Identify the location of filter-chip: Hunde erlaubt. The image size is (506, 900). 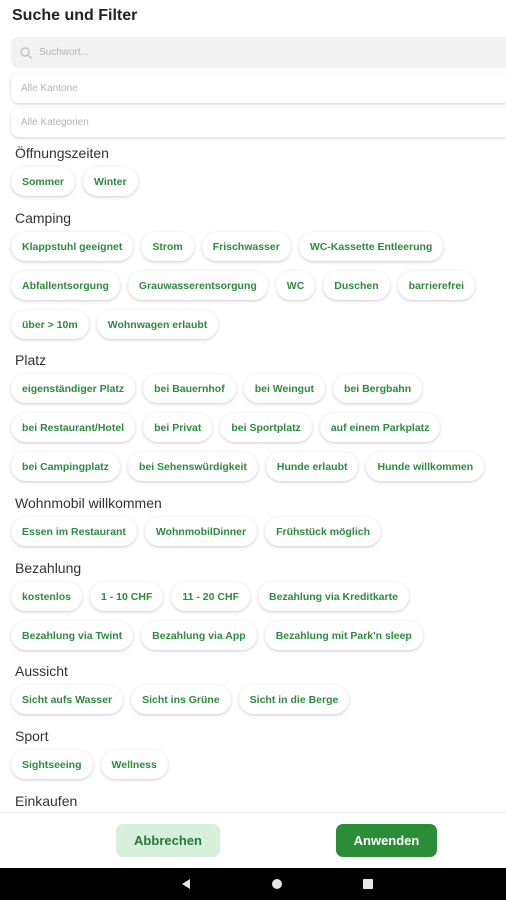
(312, 466).